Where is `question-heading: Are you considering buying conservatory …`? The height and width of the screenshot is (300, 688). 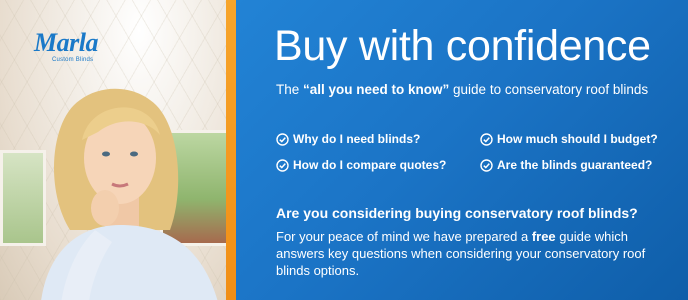 question-heading: Are you considering buying conservatory … is located at coordinates (457, 213).